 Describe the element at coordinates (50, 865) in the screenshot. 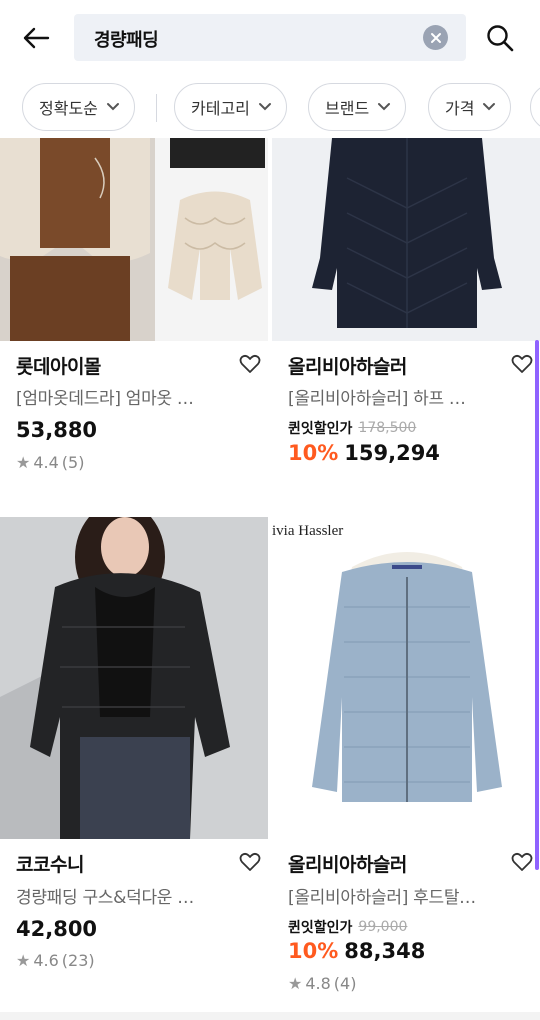

I see `product-brand: 코코수니` at that location.